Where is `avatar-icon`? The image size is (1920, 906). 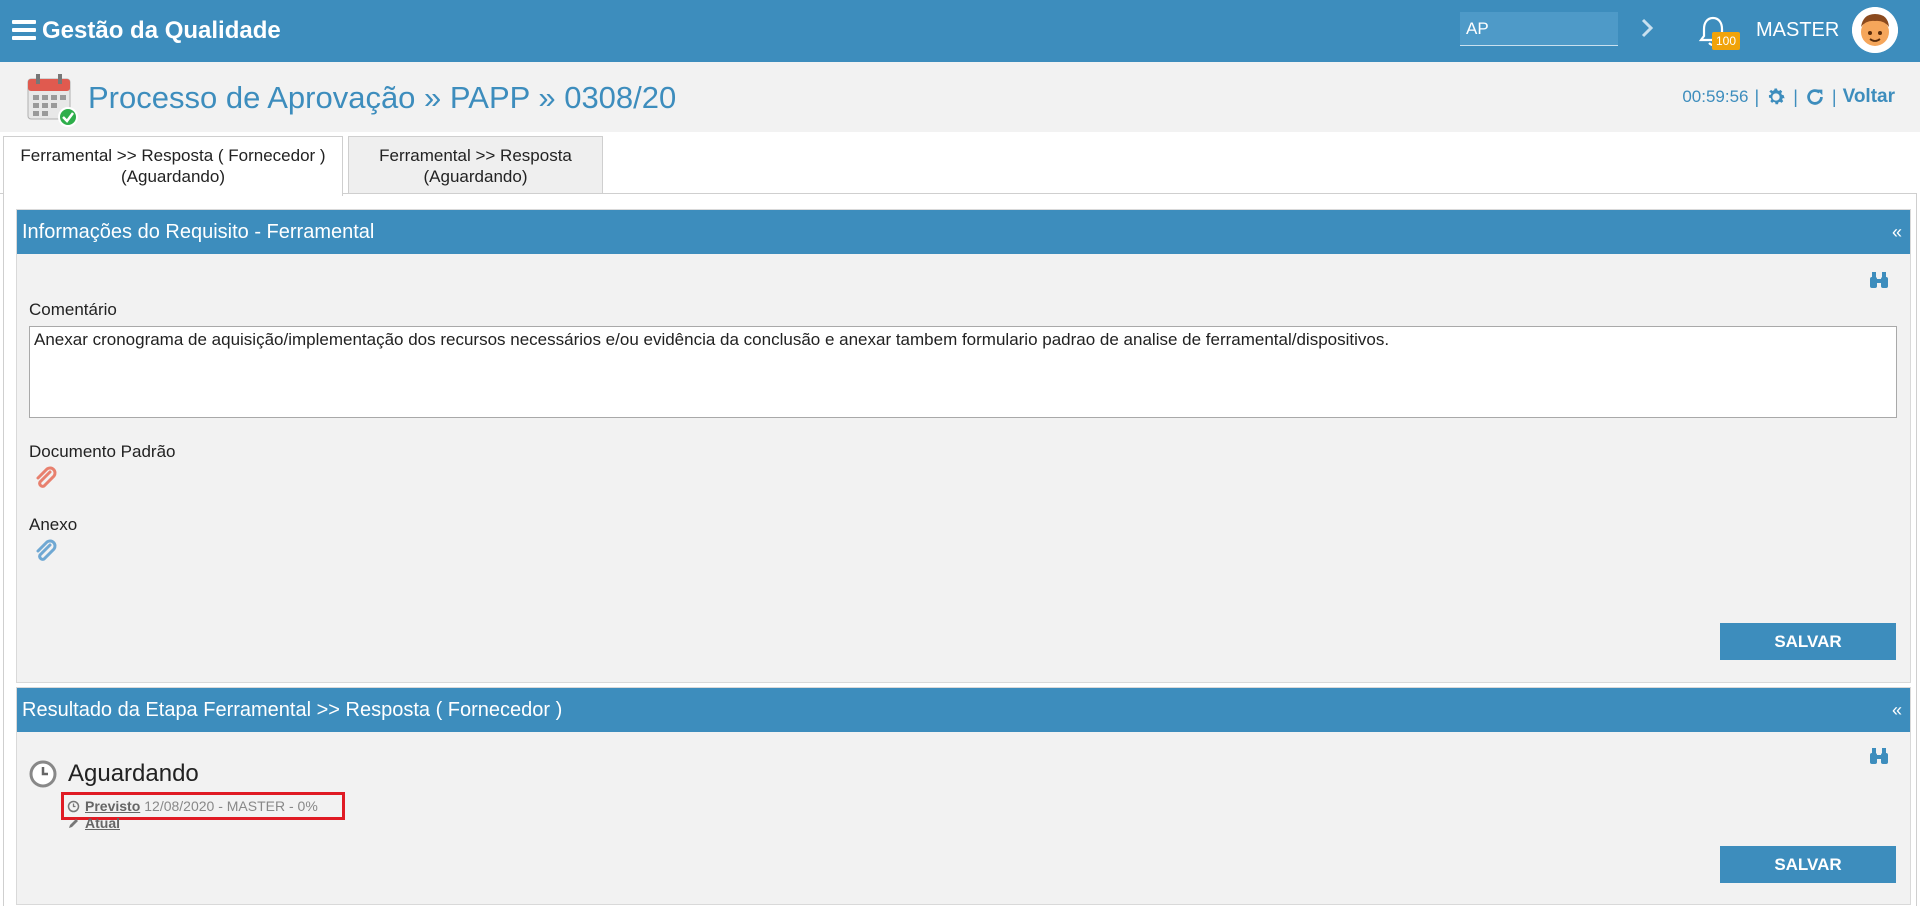
avatar-icon is located at coordinates (1875, 30).